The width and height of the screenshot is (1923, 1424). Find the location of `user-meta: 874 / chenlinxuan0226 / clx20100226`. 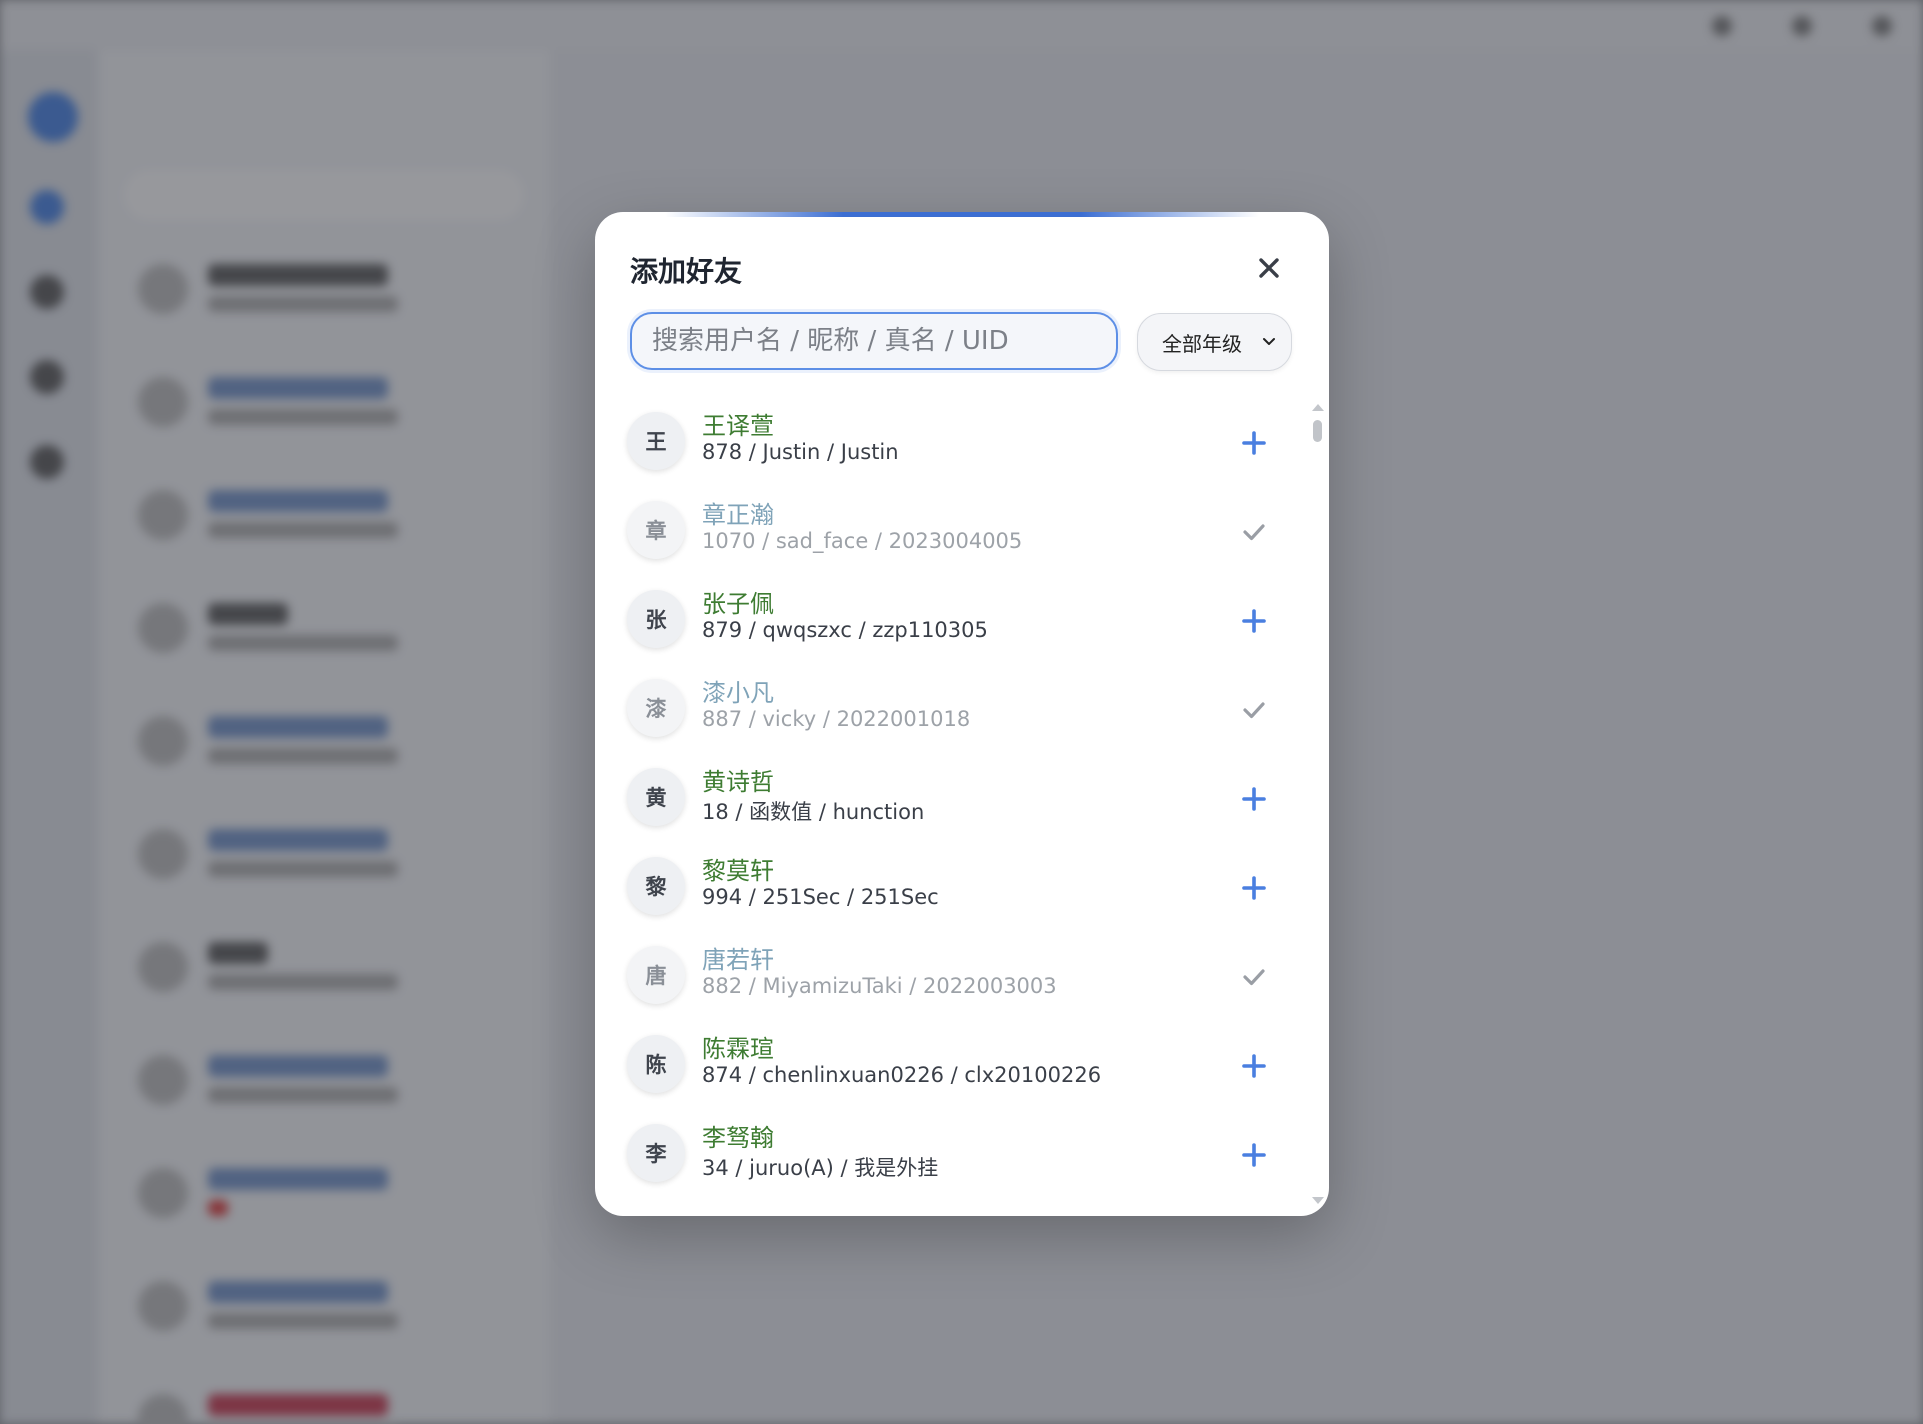

user-meta: 874 / chenlinxuan0226 / clx20100226 is located at coordinates (902, 1075).